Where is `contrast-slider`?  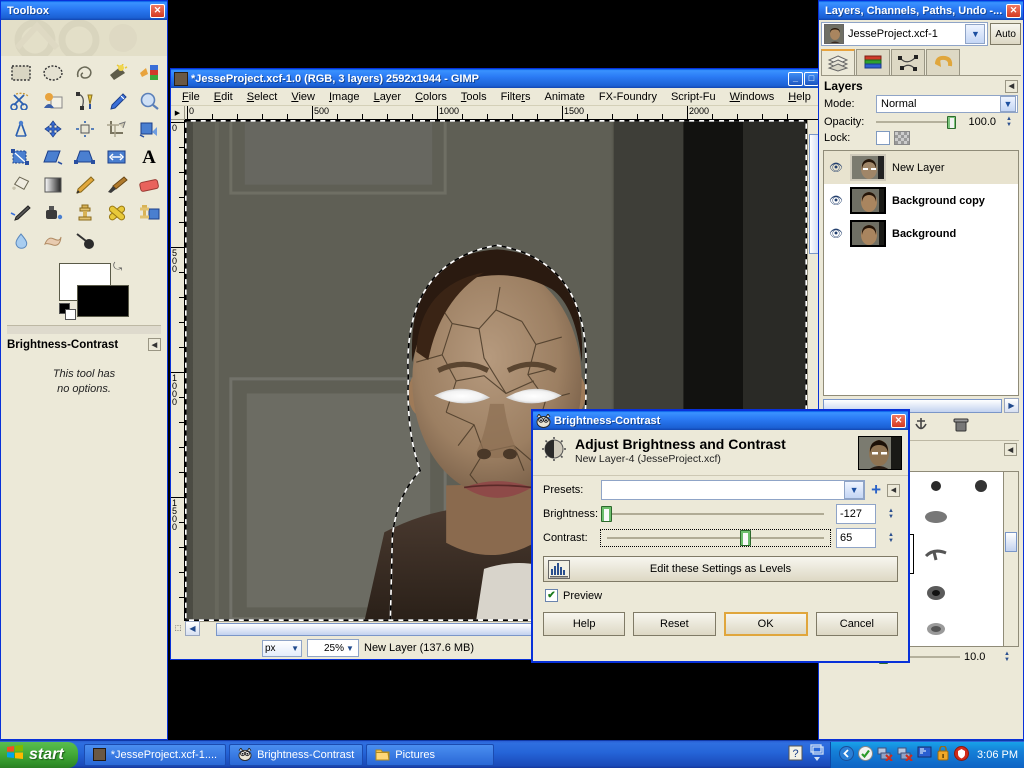 contrast-slider is located at coordinates (715, 538).